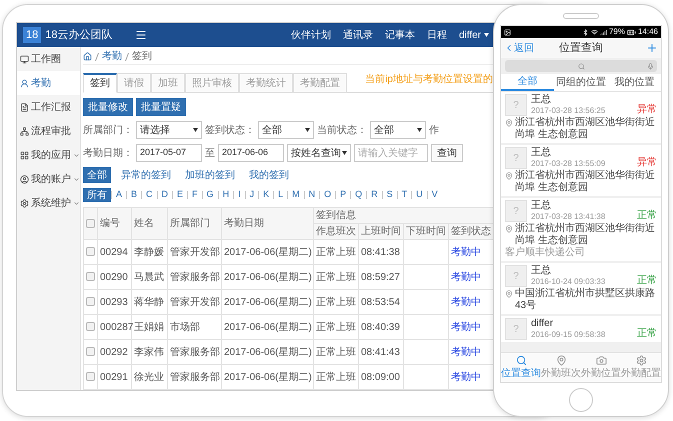  I want to click on sidebar-item: 工作汇报, so click(48, 107).